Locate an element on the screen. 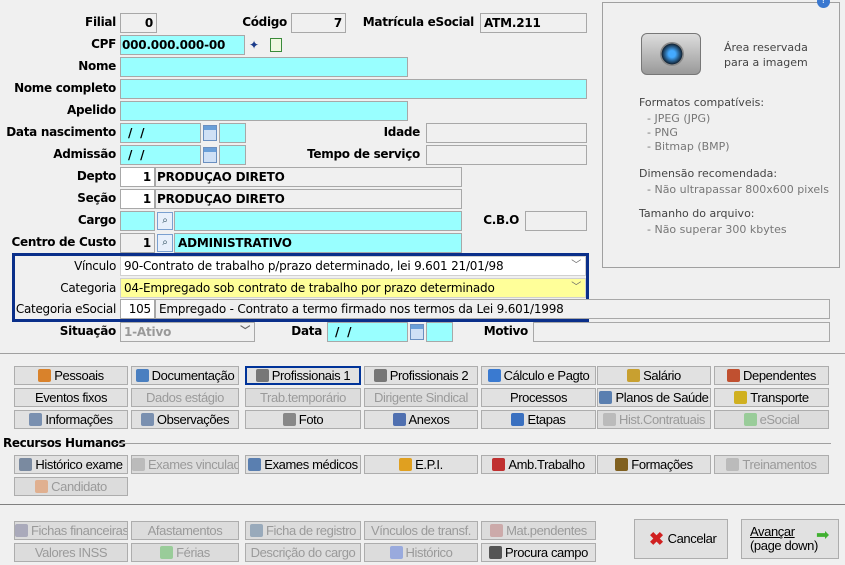 The width and height of the screenshot is (845, 565). eventos-fixos-button: Eventos fixos is located at coordinates (71, 397).